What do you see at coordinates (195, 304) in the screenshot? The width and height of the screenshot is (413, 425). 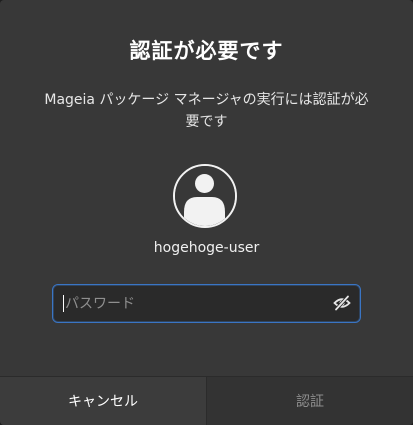 I see `password-input` at bounding box center [195, 304].